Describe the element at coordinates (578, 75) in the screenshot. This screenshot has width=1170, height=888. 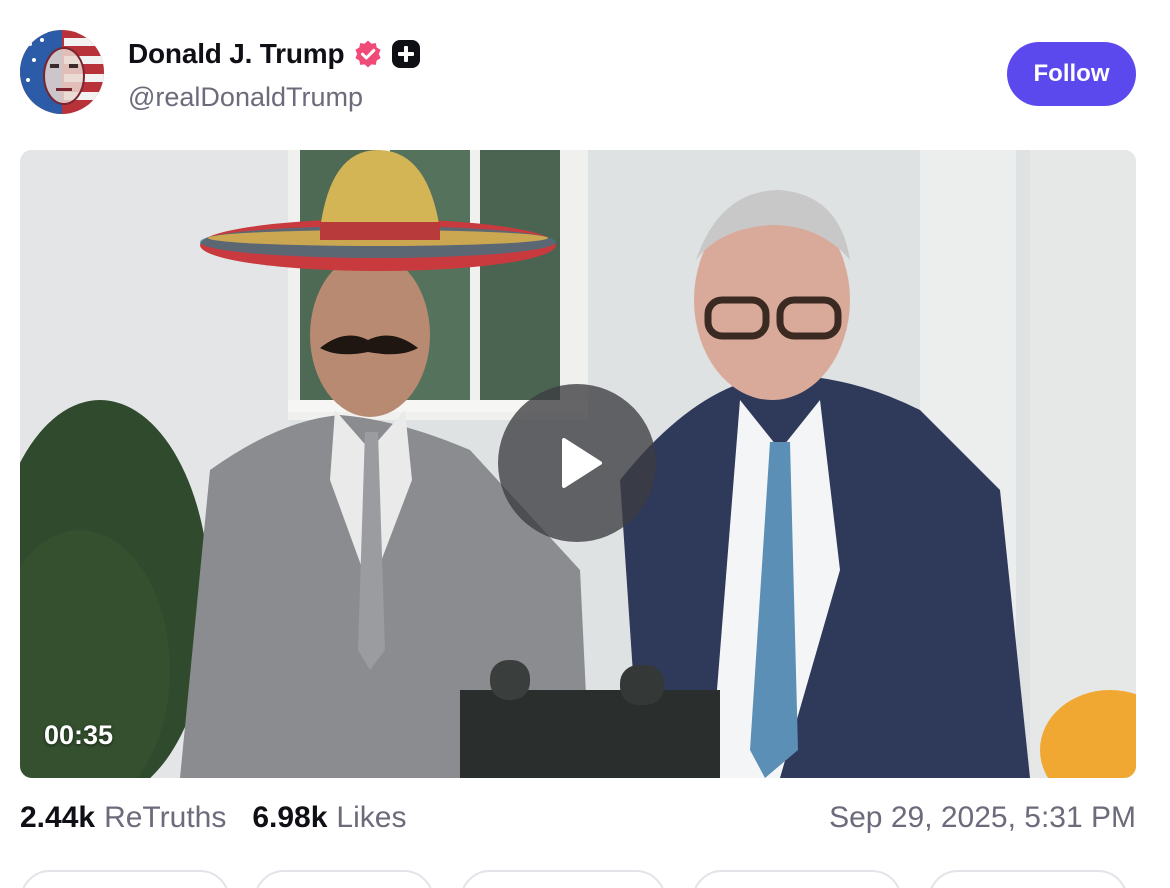
I see `post-header: Donald J. Trump @realDonaldTrump Follow` at that location.